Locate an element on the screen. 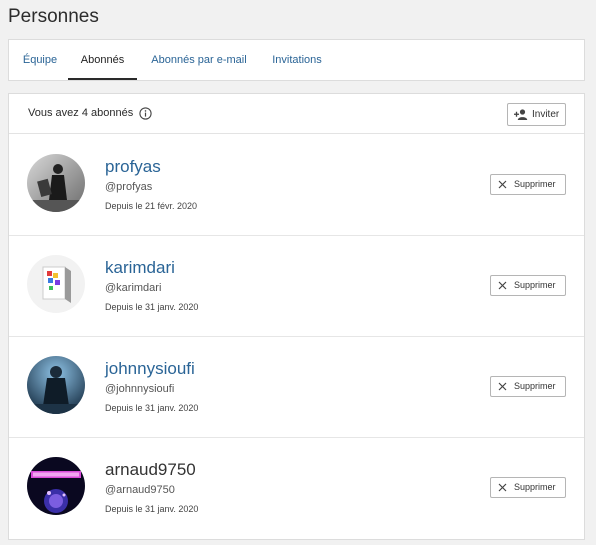  add-user-icon is located at coordinates (521, 114).